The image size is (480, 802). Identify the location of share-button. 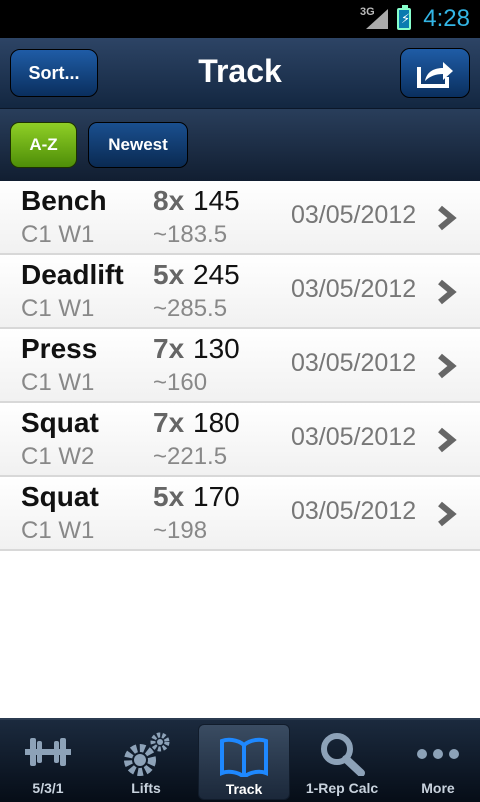
(435, 73).